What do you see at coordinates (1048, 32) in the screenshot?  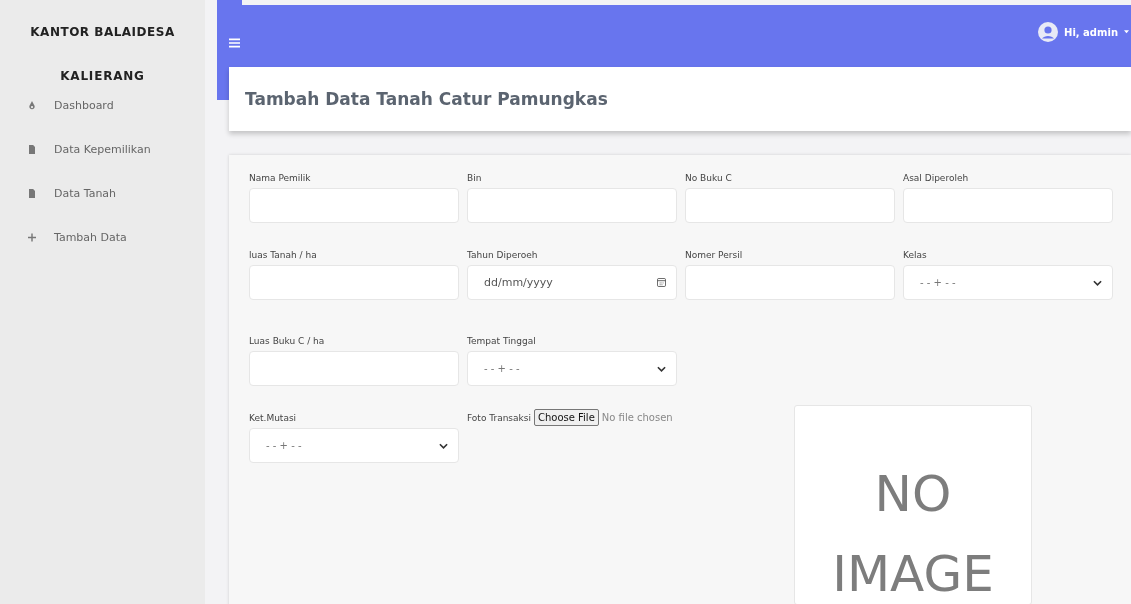 I see `avatar-icon` at bounding box center [1048, 32].